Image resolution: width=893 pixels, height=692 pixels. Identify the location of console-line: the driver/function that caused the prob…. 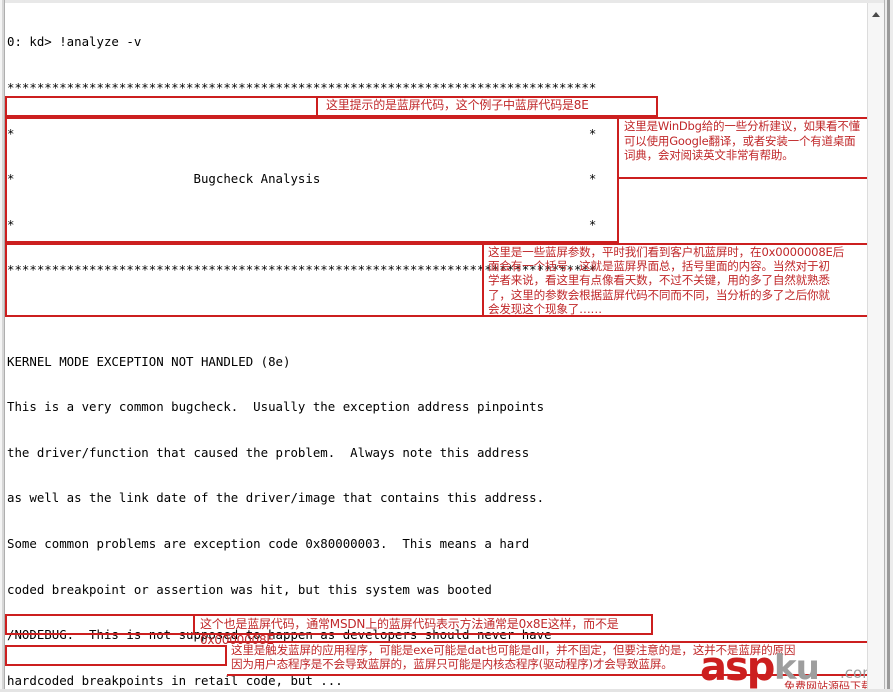
(268, 452).